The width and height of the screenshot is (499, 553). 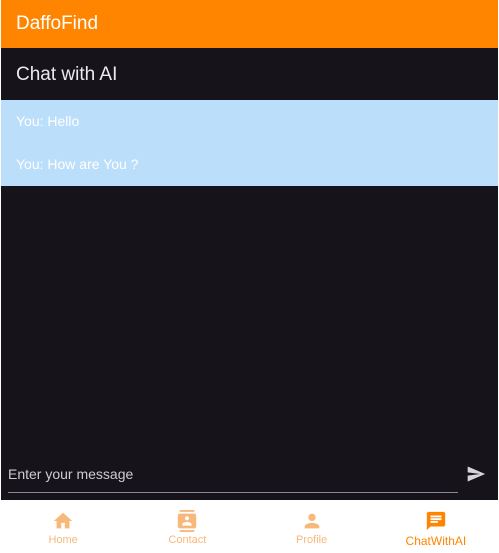 I want to click on send-button, so click(x=476, y=474).